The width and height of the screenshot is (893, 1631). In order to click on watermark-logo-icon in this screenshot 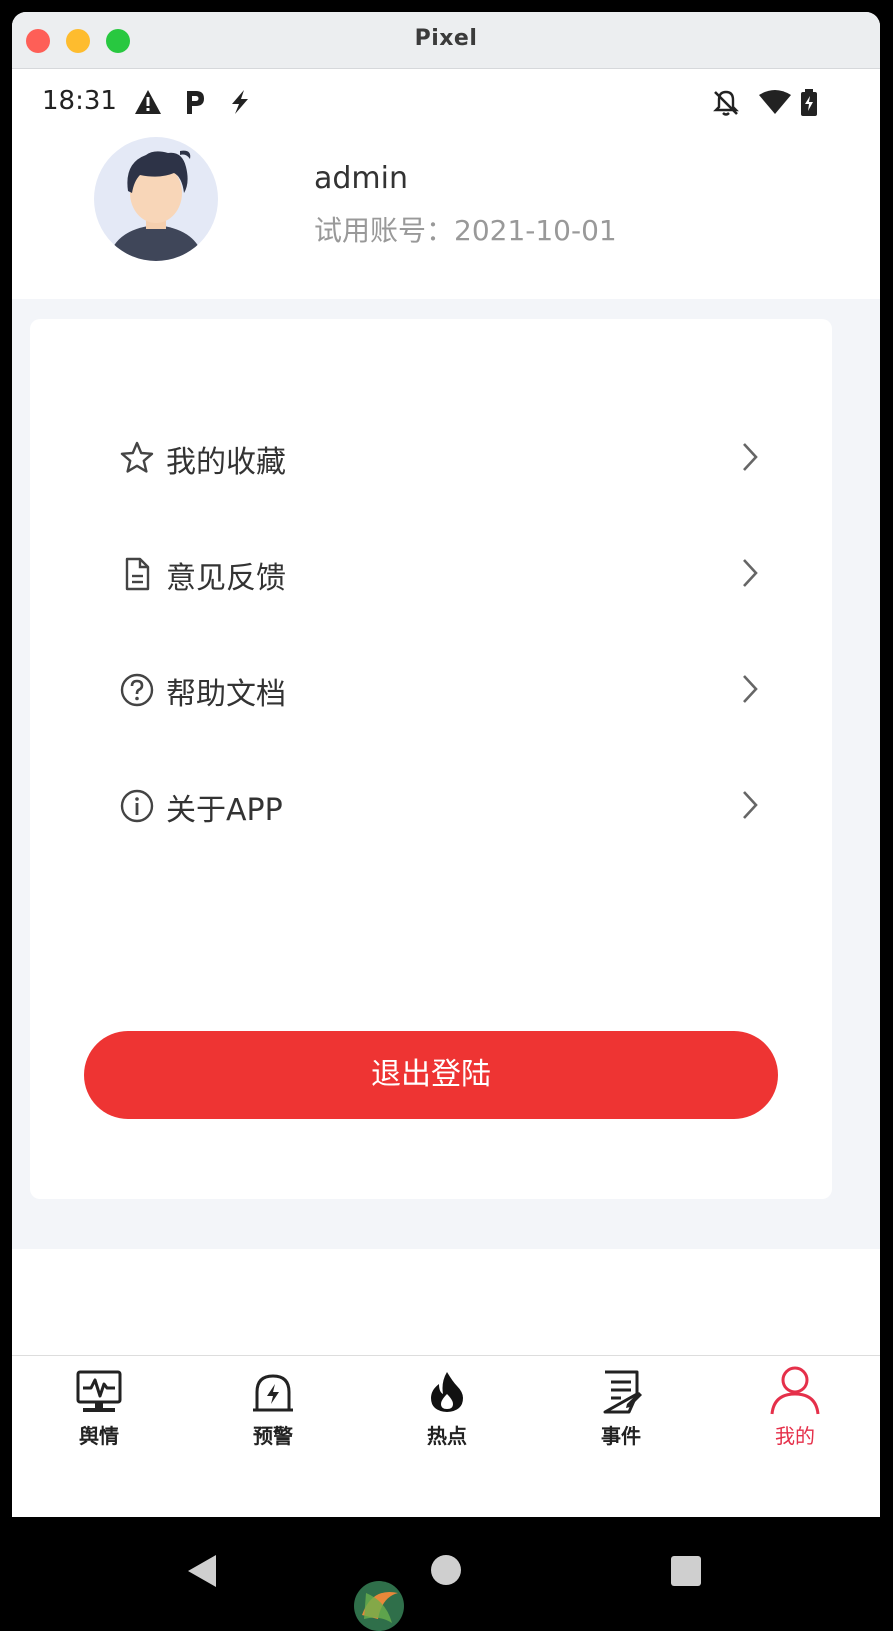, I will do `click(379, 1606)`.